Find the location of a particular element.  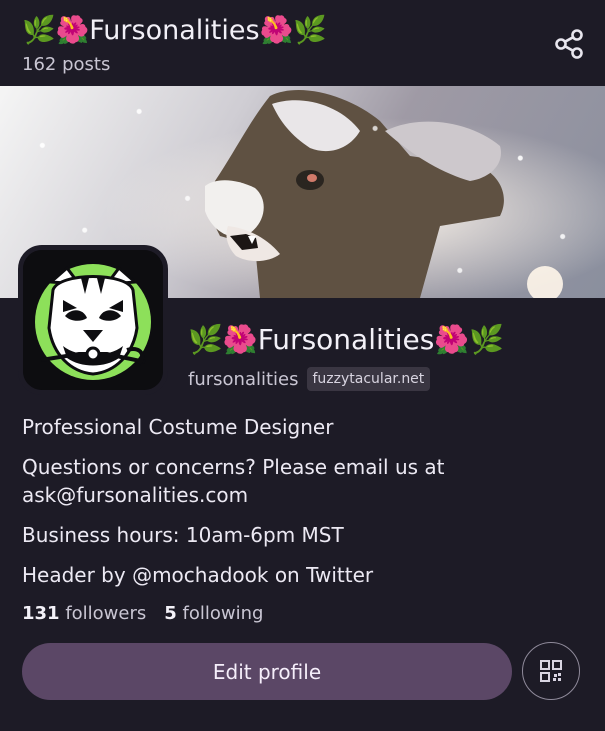

title-text: Fursonalities is located at coordinates (174, 30).